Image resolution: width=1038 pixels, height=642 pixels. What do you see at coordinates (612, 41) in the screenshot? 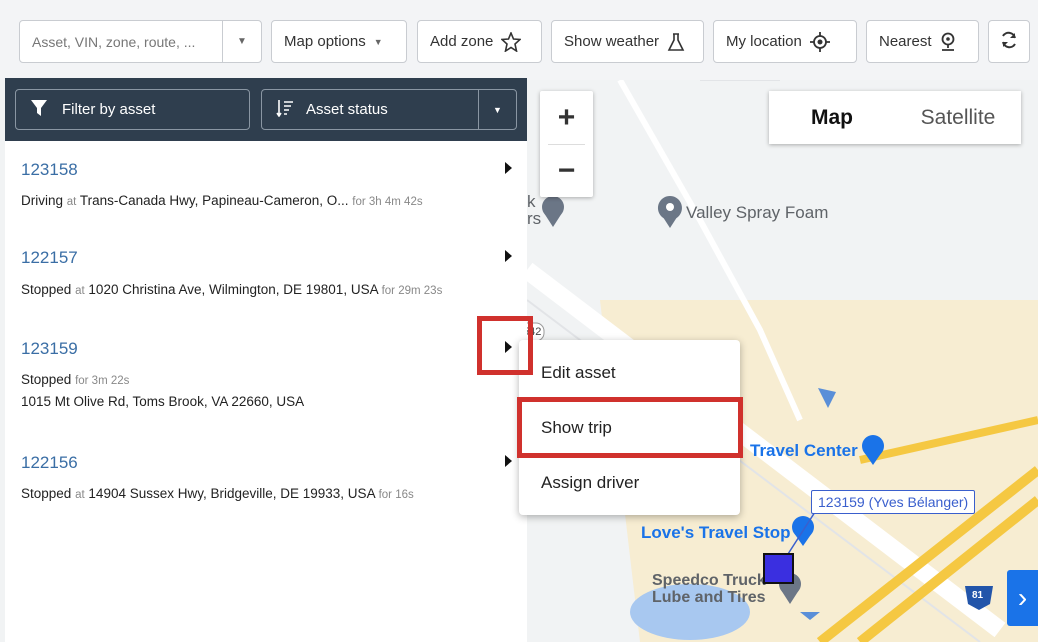
I see `show-weather-label: Show weather` at bounding box center [612, 41].